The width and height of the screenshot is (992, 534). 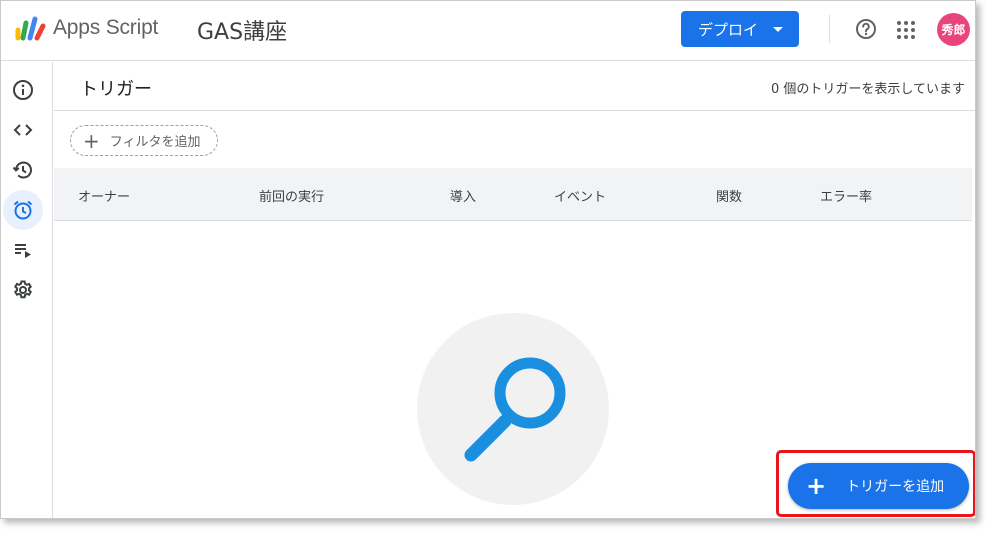 What do you see at coordinates (513, 194) in the screenshot?
I see `triggers-table-header: オーナー 前回の実行 導入 イベント 関数 エラー率` at bounding box center [513, 194].